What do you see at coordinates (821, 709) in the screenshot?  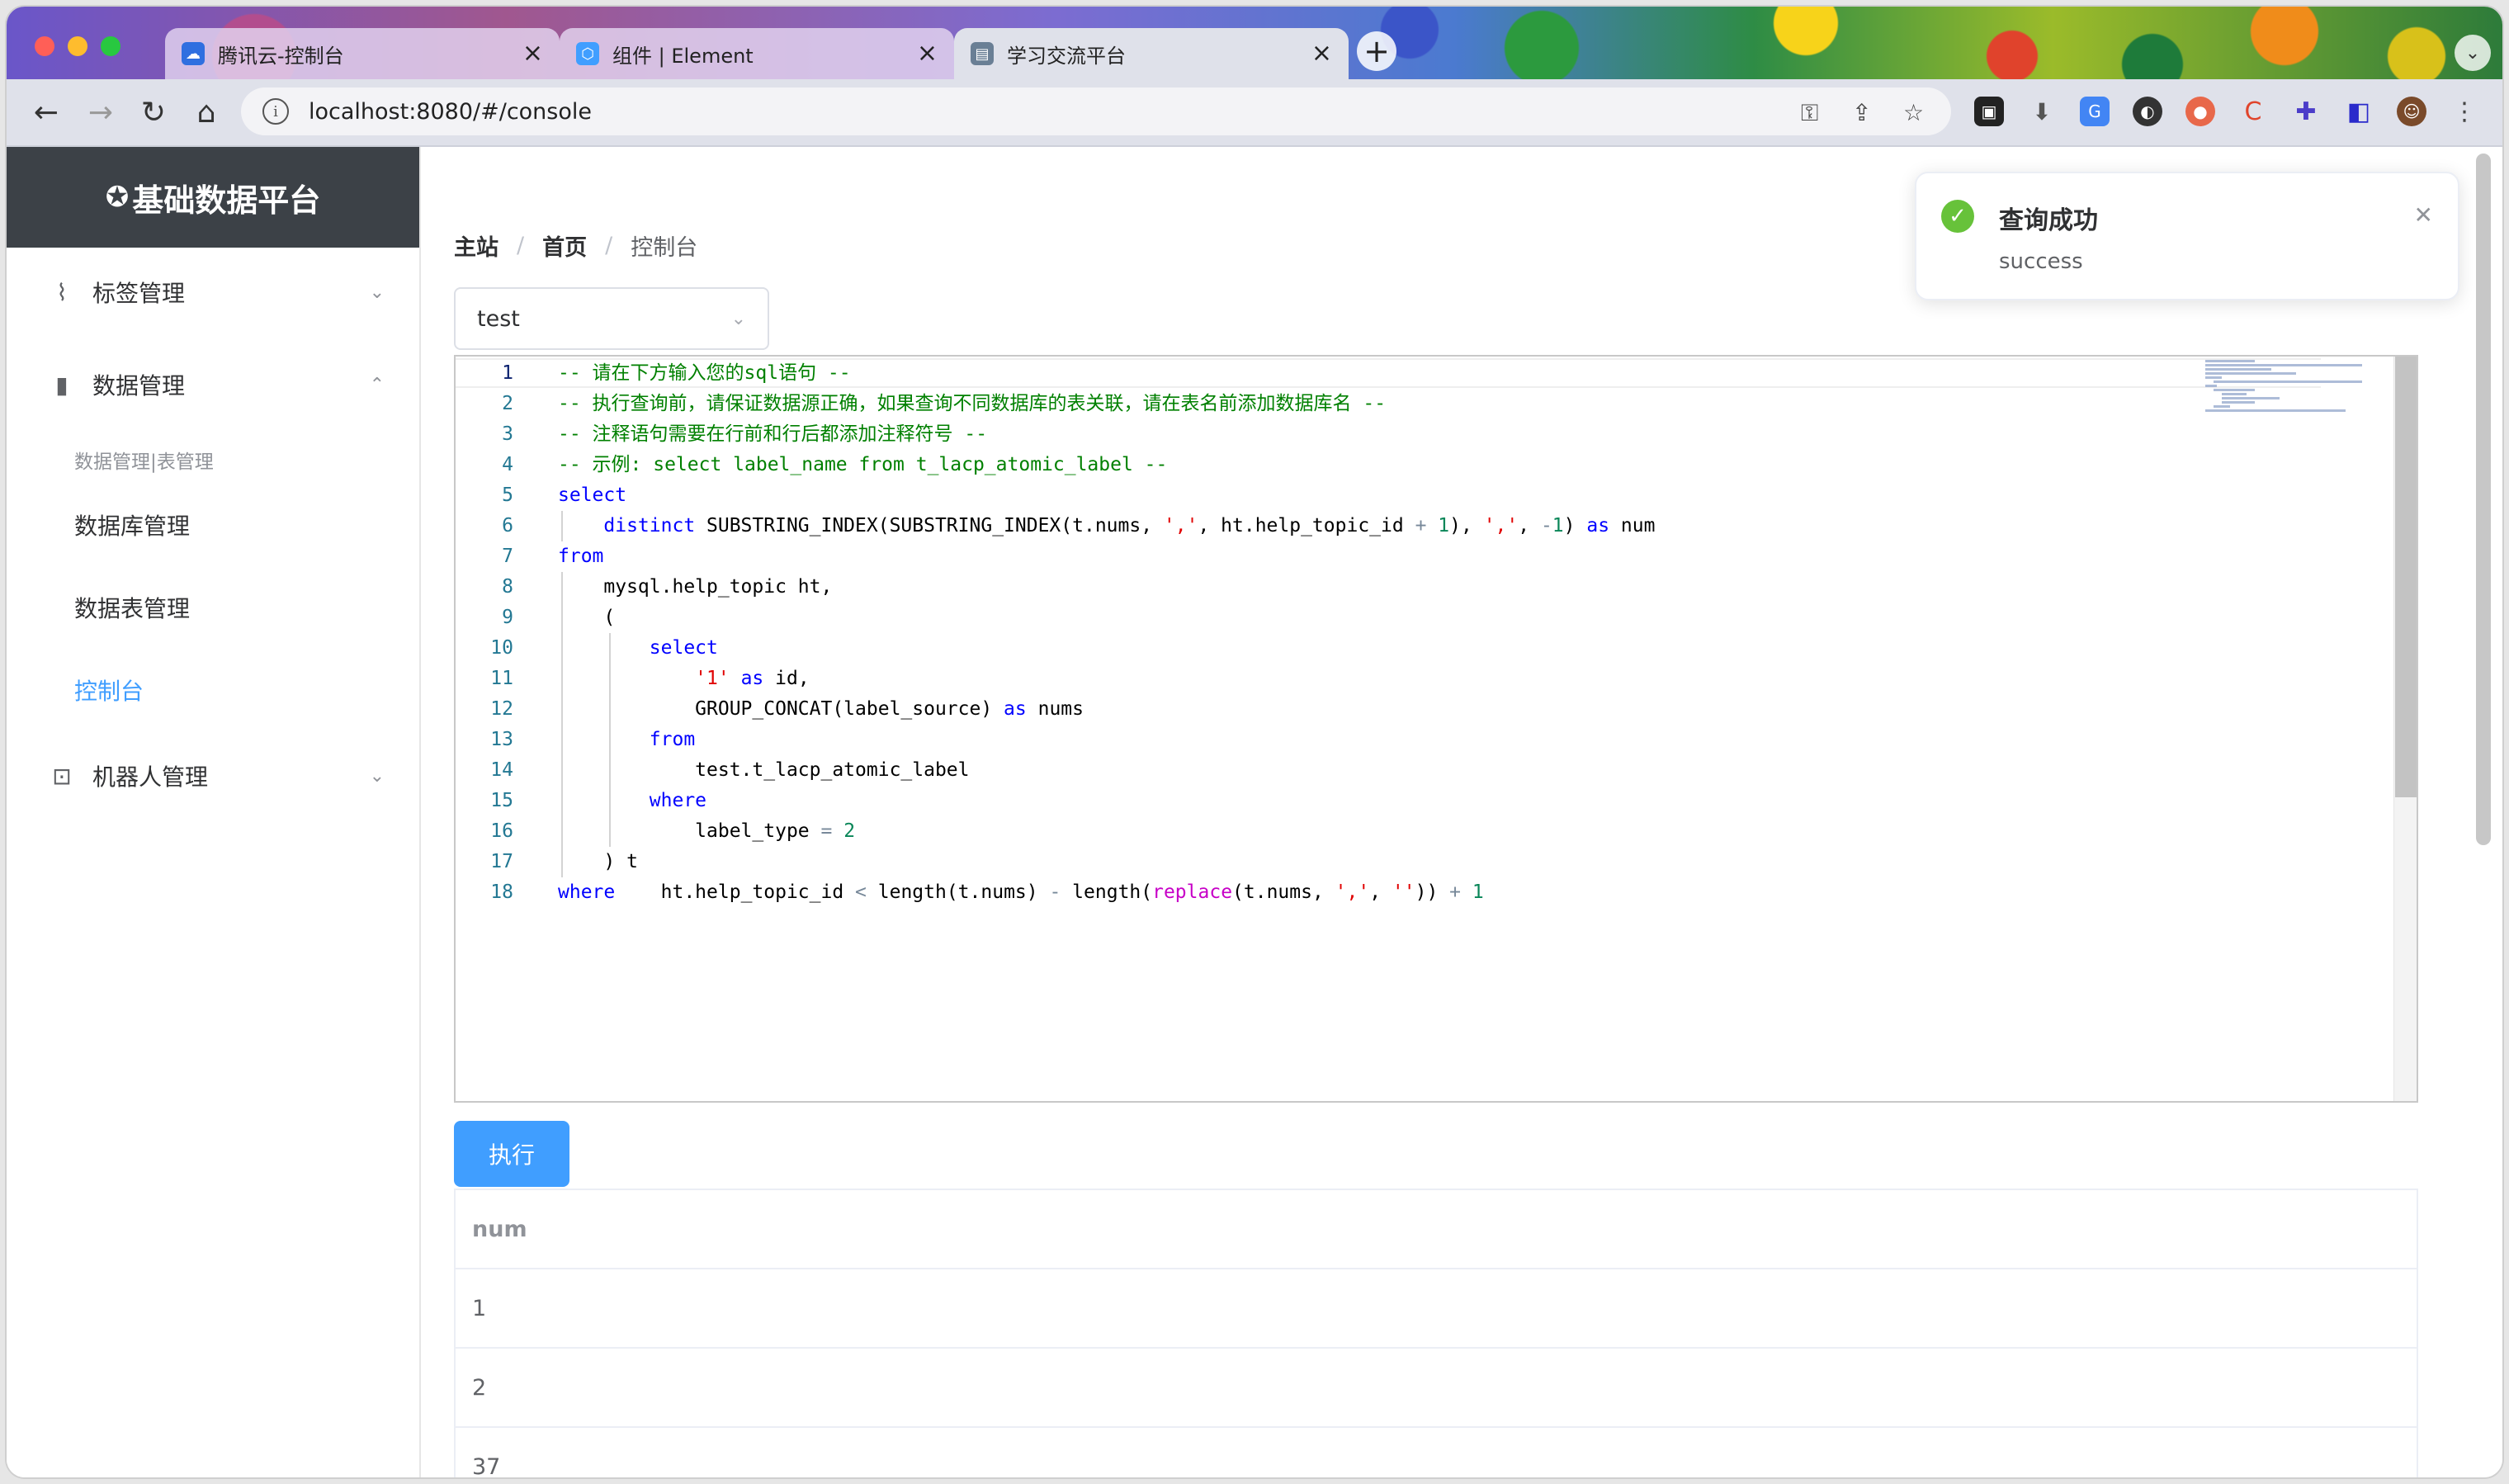 I see `code-text: GROUP_CONCAT(label_source) as nums` at bounding box center [821, 709].